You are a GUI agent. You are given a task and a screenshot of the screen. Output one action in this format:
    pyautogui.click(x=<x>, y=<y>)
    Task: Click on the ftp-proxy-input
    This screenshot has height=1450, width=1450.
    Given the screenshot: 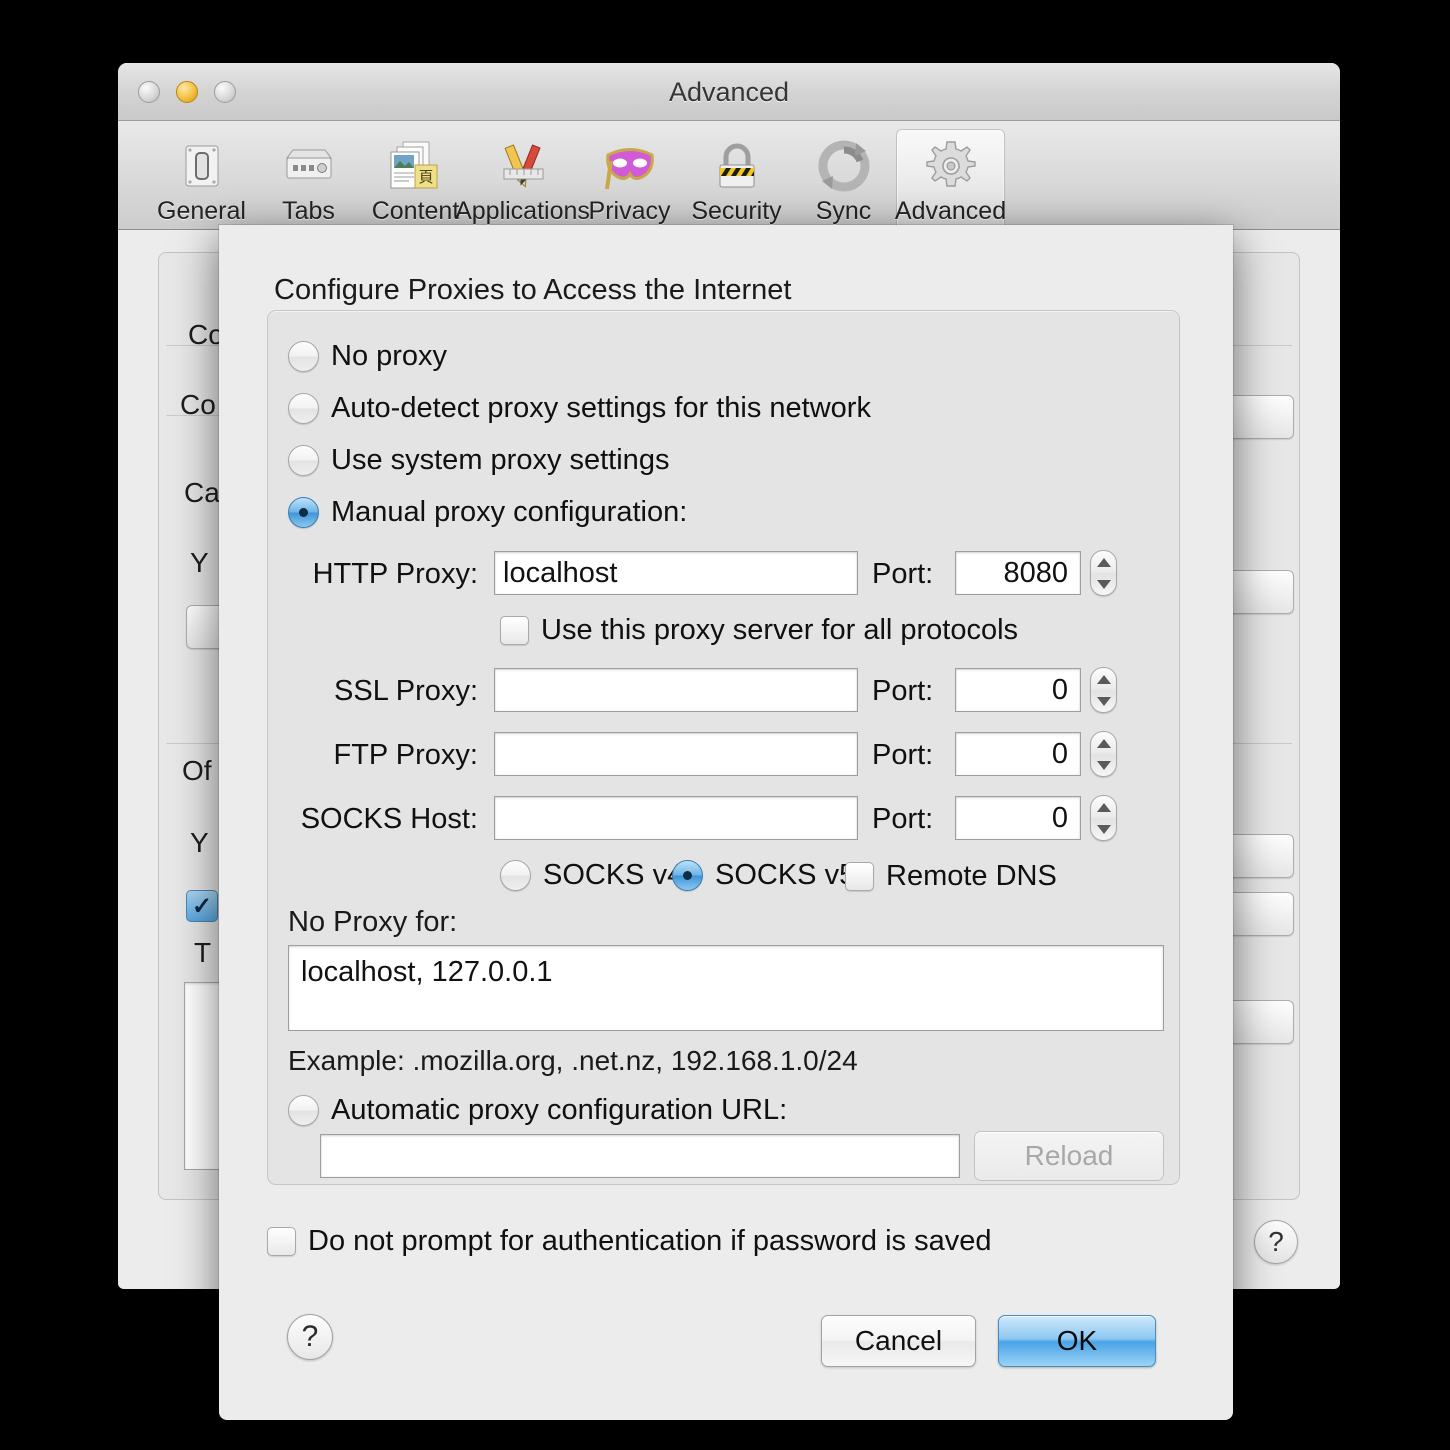 What is the action you would take?
    pyautogui.click(x=676, y=754)
    